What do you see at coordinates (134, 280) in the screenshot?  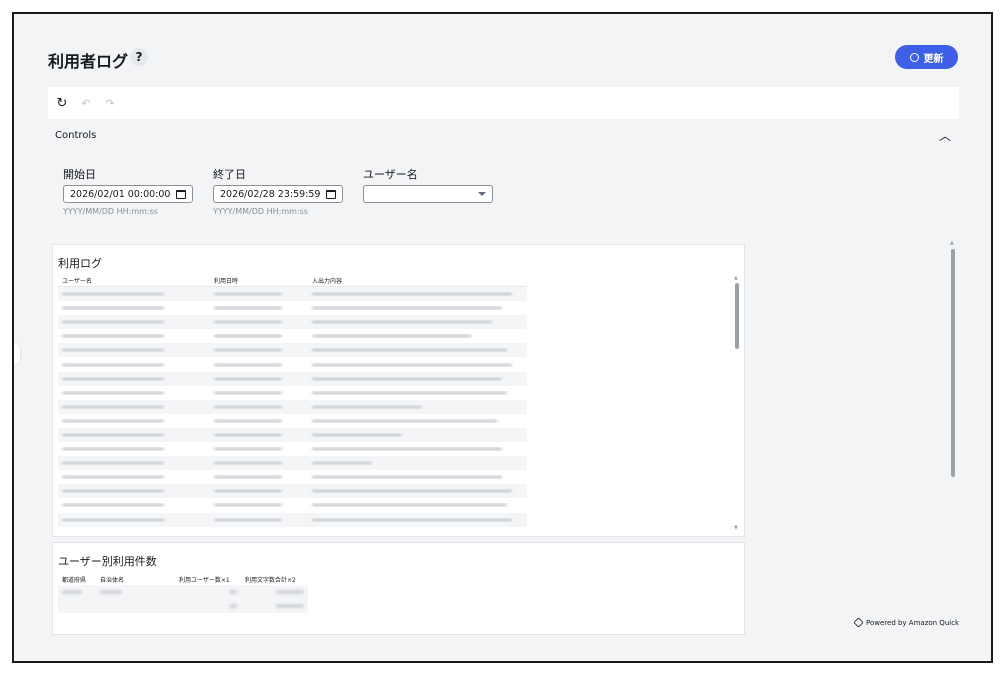 I see `column-header-user: ユーザー名` at bounding box center [134, 280].